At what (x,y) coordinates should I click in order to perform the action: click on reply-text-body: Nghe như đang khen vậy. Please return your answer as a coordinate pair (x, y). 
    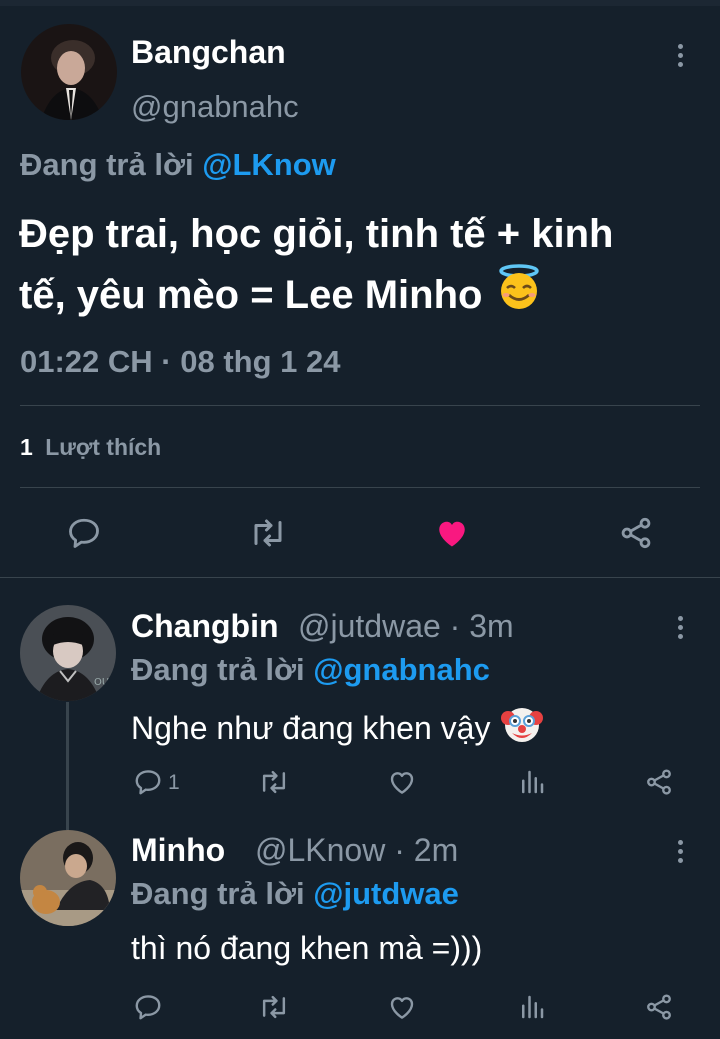
    Looking at the image, I should click on (311, 727).